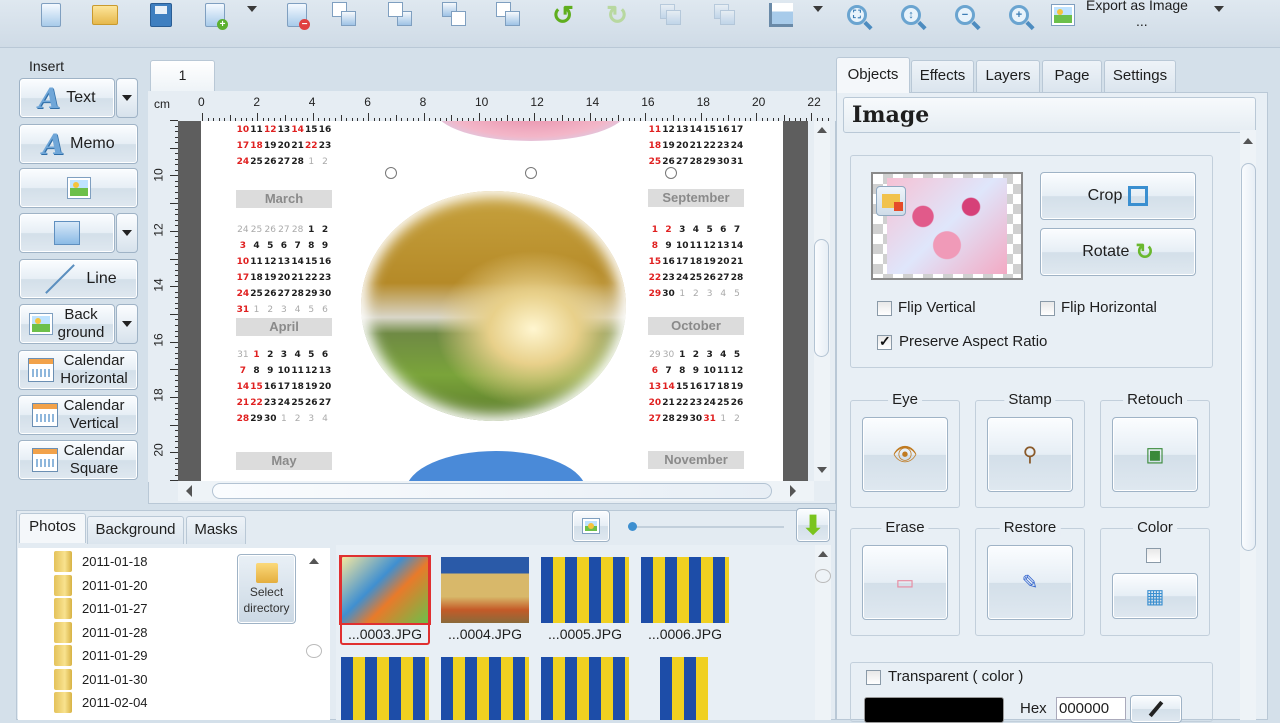 The height and width of the screenshot is (723, 1280). Describe the element at coordinates (884, 308) in the screenshot. I see `flip-vertical-checkbox` at that location.